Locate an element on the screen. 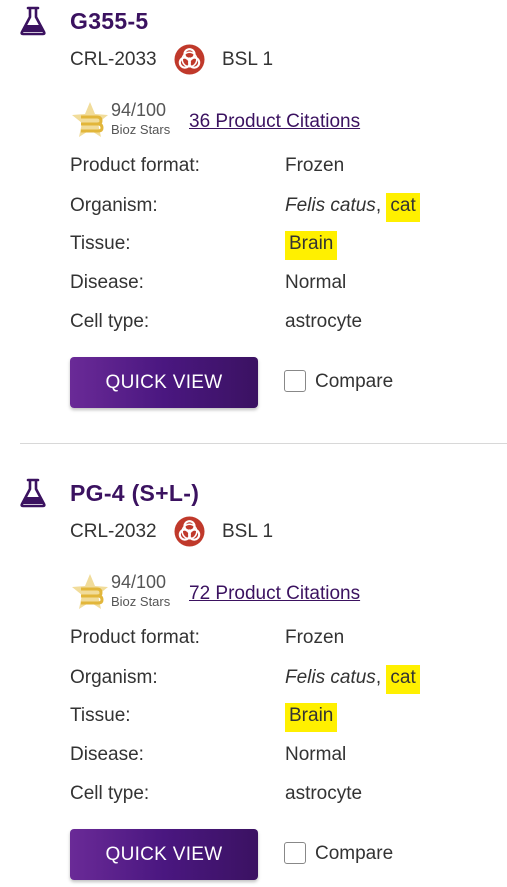 The width and height of the screenshot is (507, 887). citations-link: 36 Product Citations is located at coordinates (274, 122).